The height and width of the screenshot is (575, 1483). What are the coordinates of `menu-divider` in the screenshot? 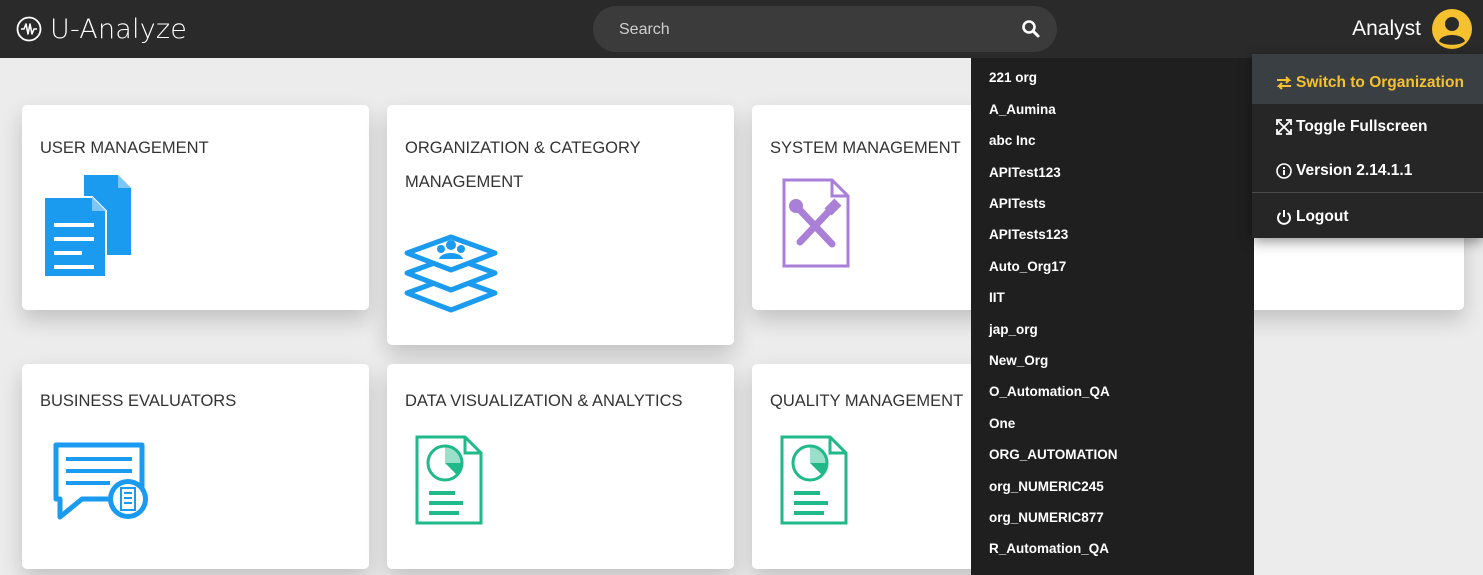 It's located at (1367, 192).